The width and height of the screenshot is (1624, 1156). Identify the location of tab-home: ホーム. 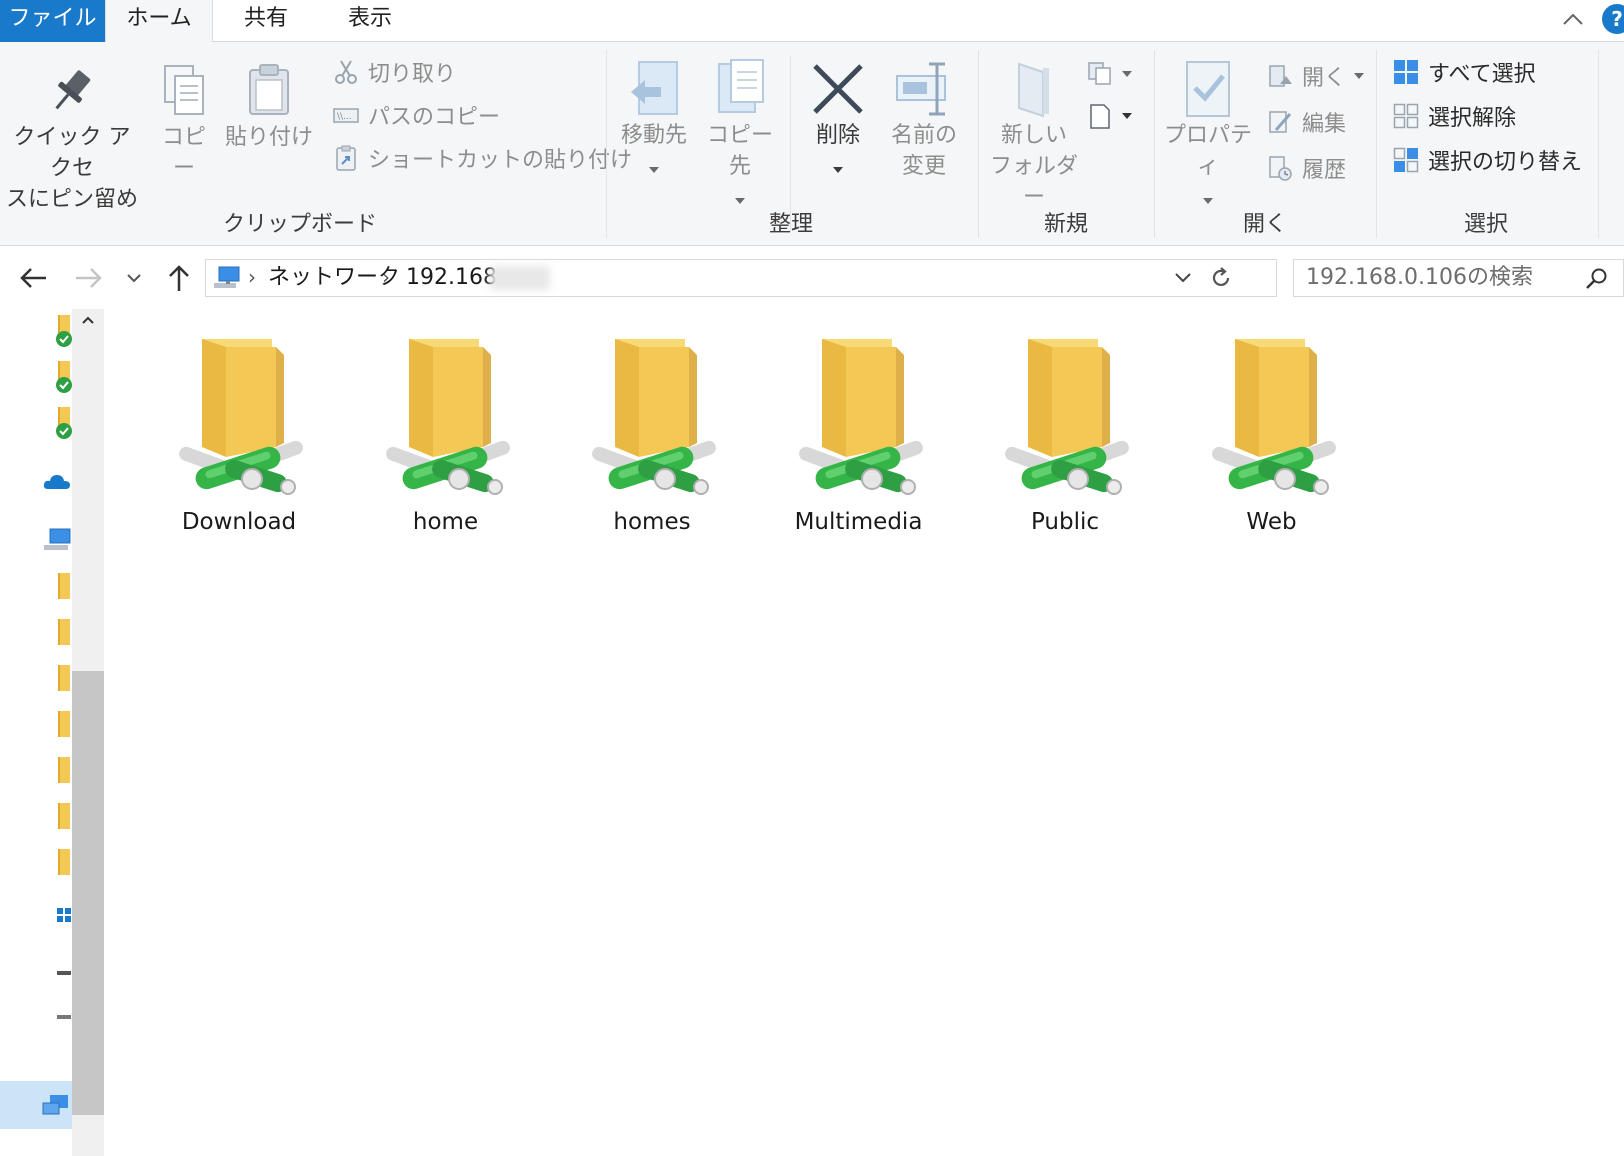
(159, 21).